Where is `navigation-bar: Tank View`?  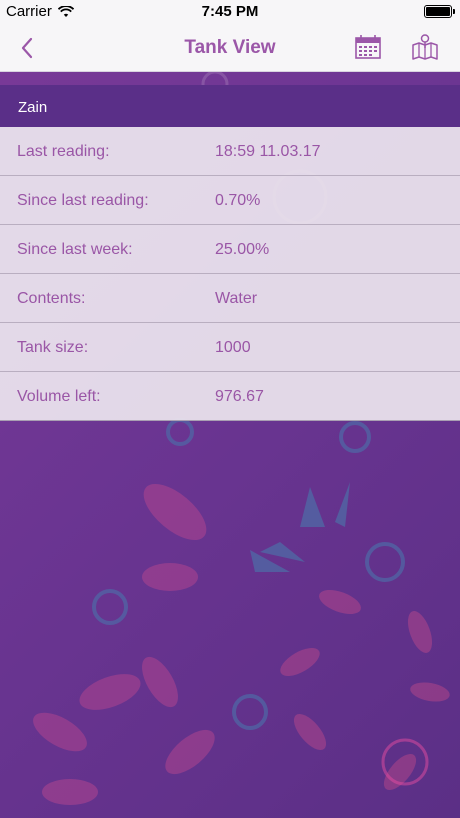 navigation-bar: Tank View is located at coordinates (230, 48).